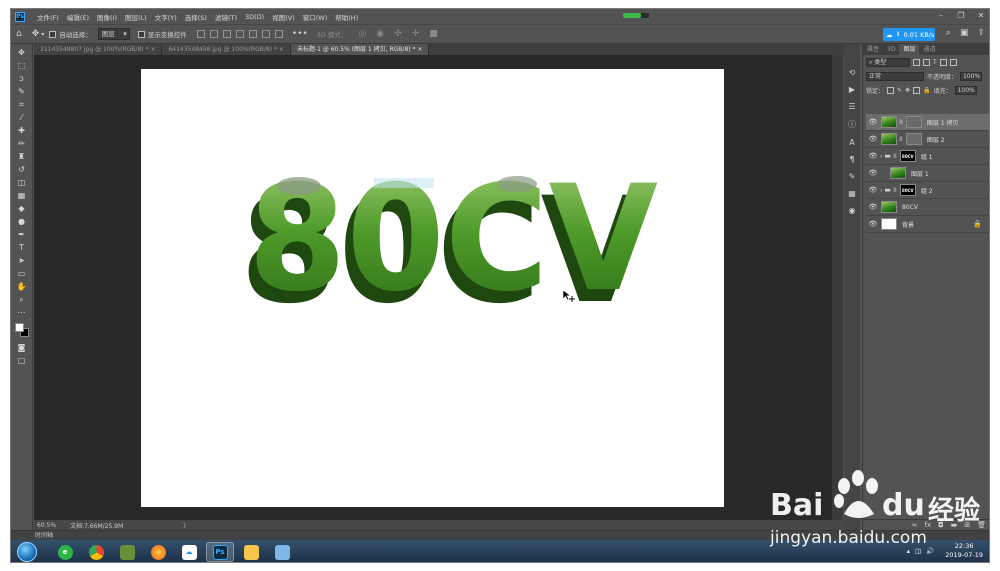 The height and width of the screenshot is (571, 1000). I want to click on home-icon: ⌂, so click(19, 34).